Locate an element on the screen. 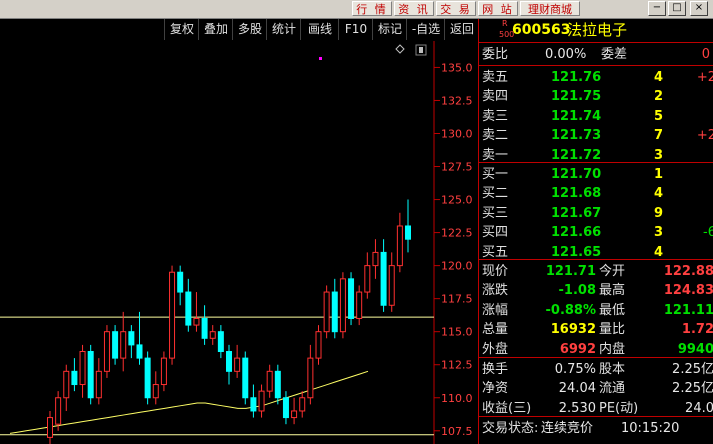  bid-row: 买一 121.70 1 is located at coordinates (596, 174).